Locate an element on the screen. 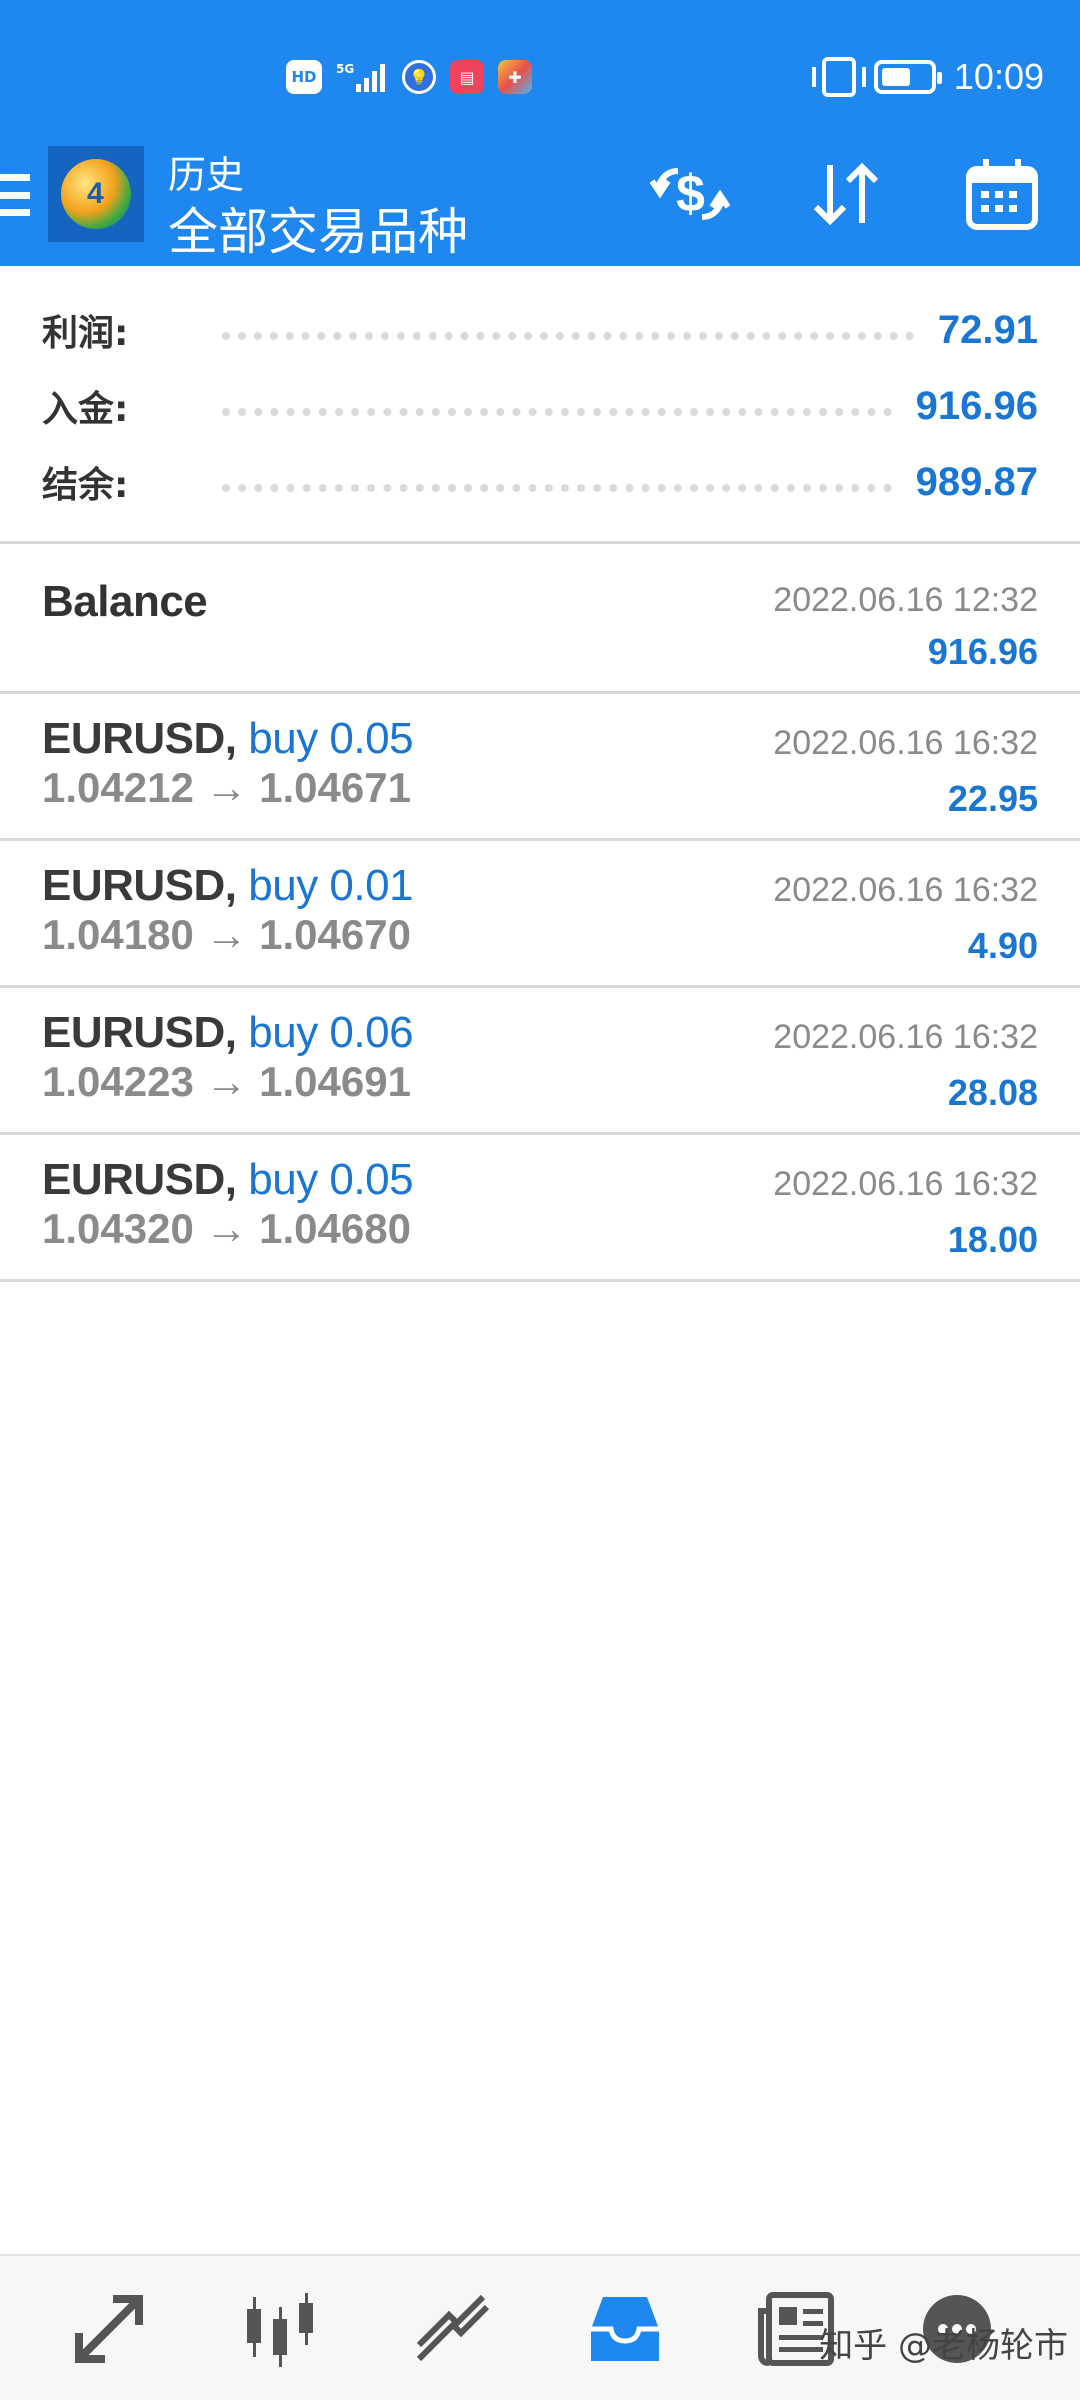 This screenshot has width=1080, height=2400. page-title-small: 历史 is located at coordinates (206, 175).